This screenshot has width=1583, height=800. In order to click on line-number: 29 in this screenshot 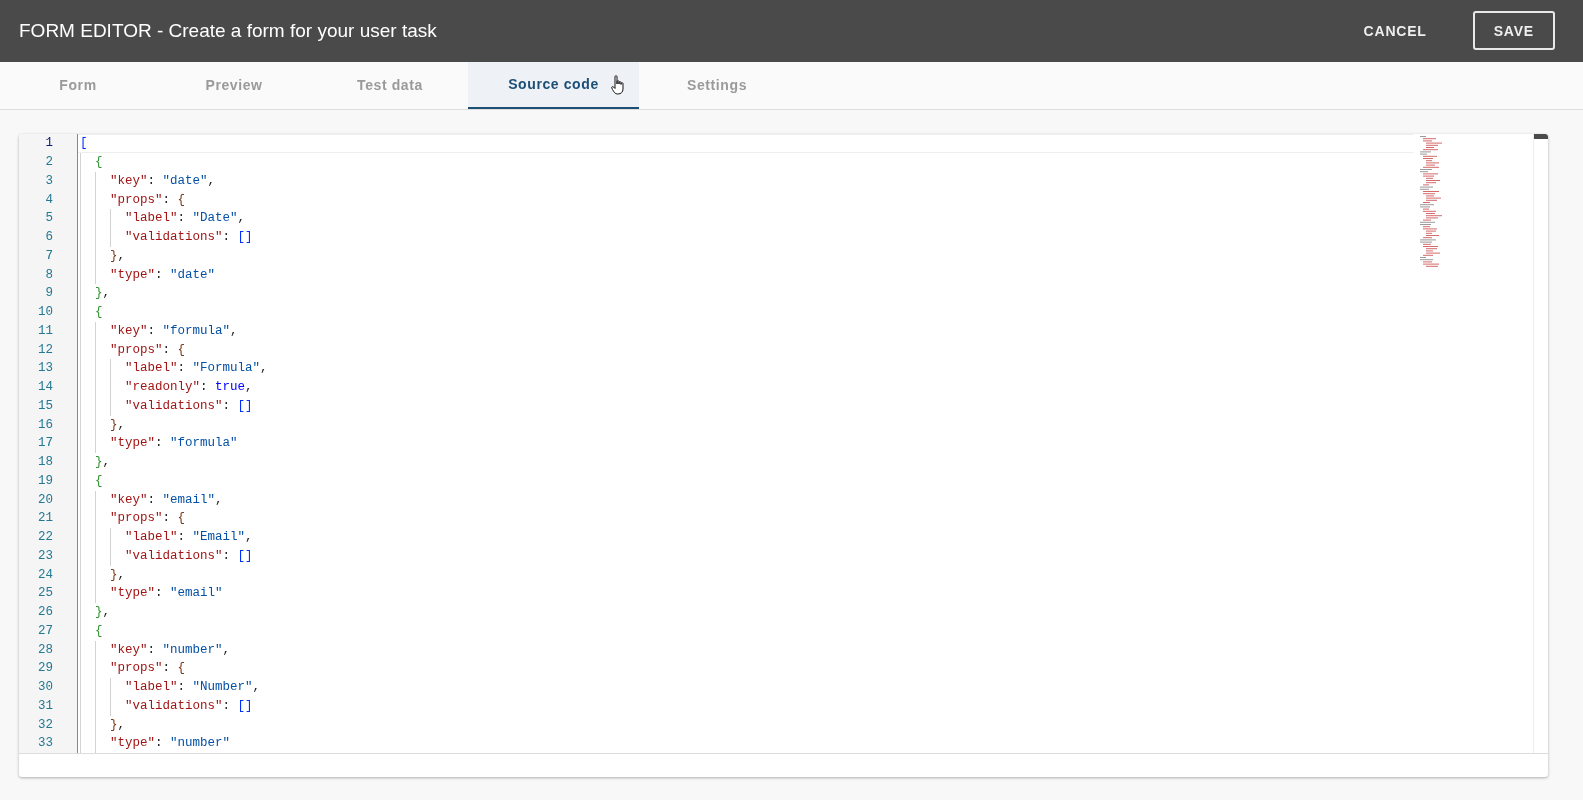, I will do `click(45, 669)`.